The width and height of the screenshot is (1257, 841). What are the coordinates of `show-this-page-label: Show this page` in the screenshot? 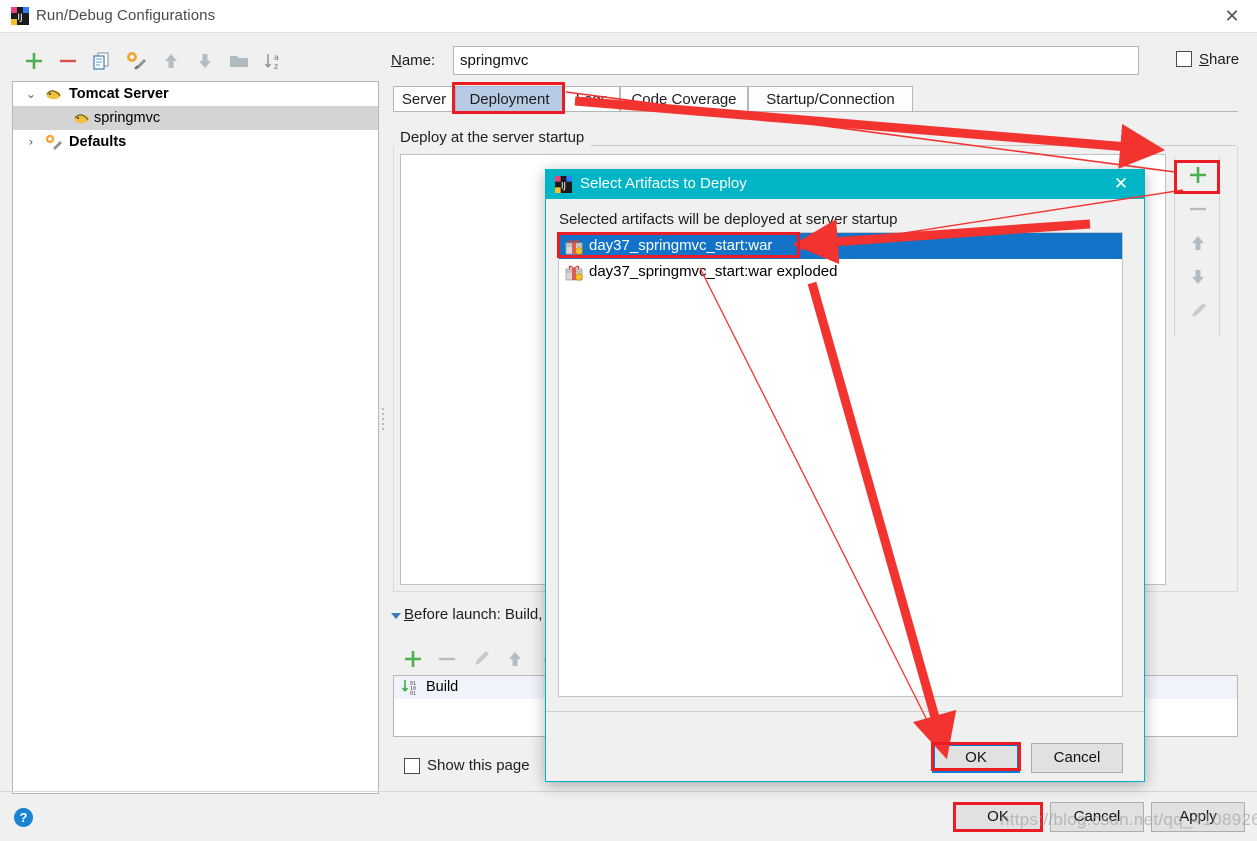 It's located at (478, 765).